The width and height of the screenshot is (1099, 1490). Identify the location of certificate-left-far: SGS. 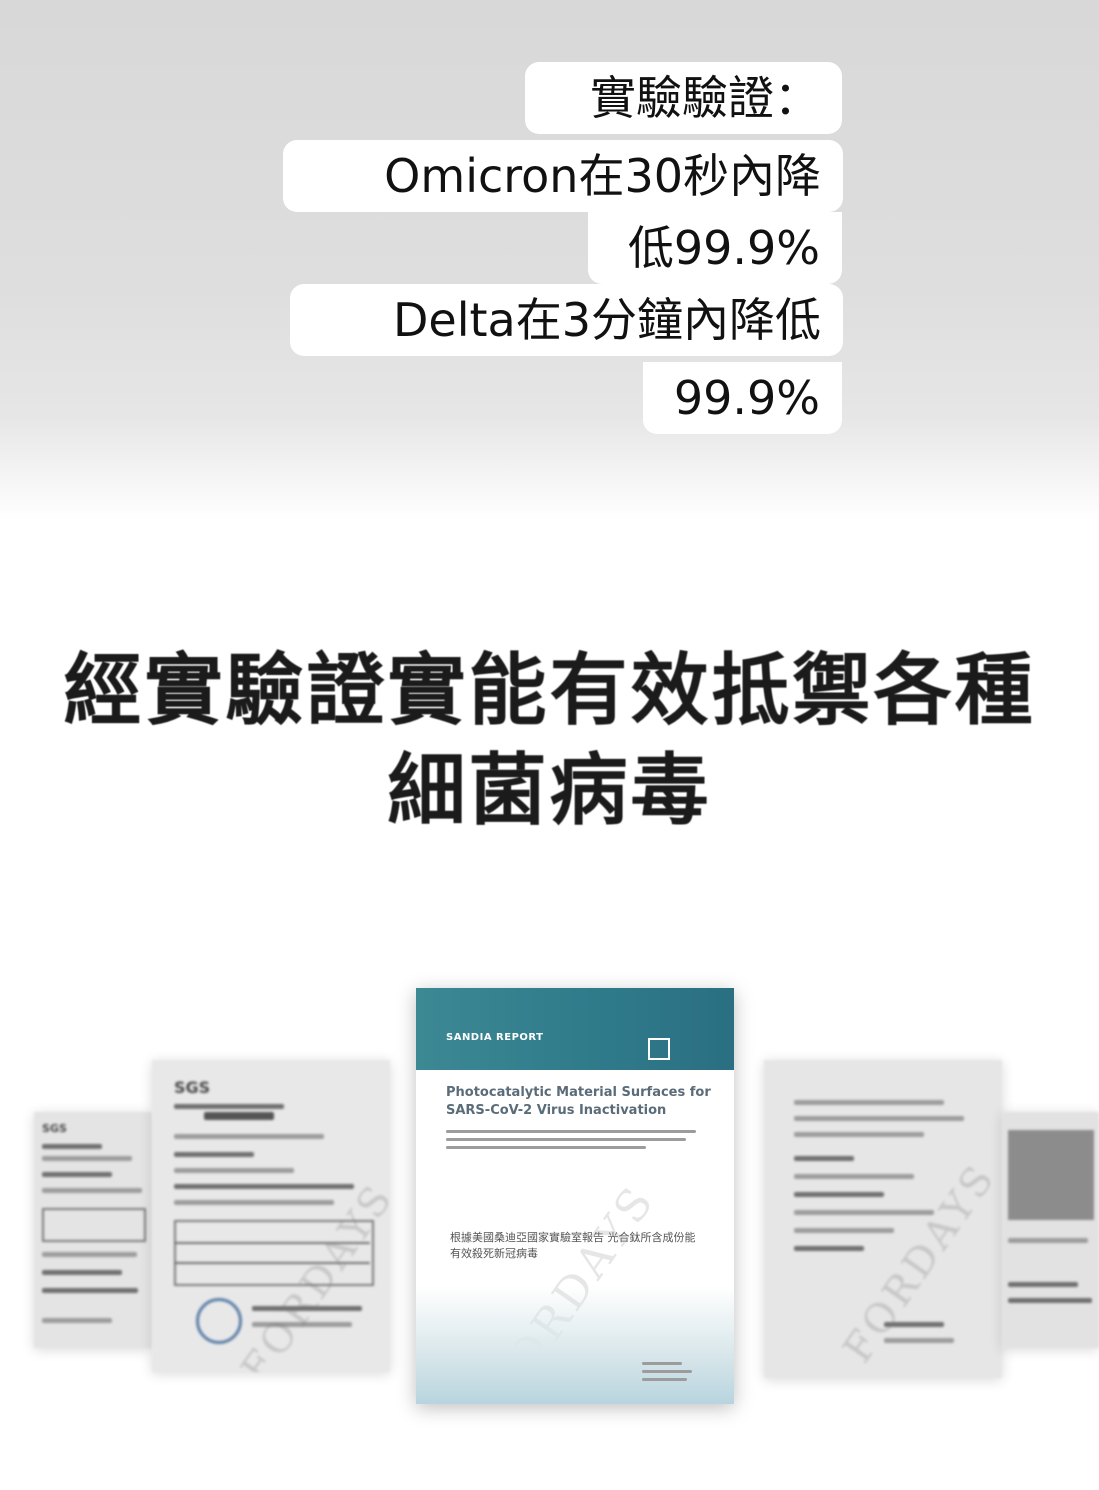
(93, 1230).